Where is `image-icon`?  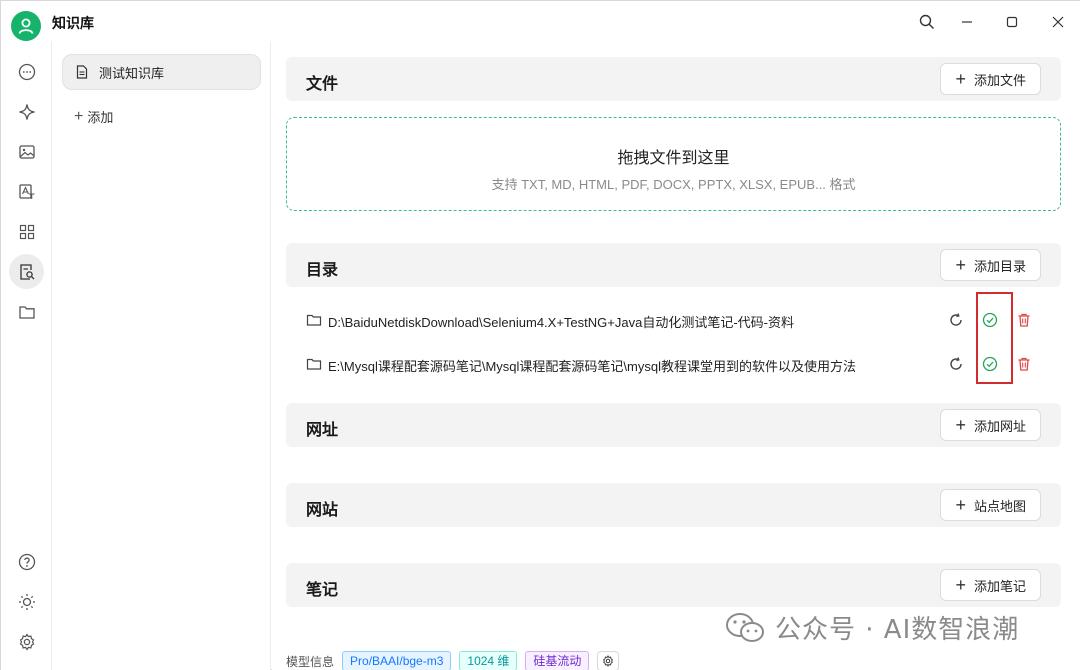
image-icon is located at coordinates (26, 151).